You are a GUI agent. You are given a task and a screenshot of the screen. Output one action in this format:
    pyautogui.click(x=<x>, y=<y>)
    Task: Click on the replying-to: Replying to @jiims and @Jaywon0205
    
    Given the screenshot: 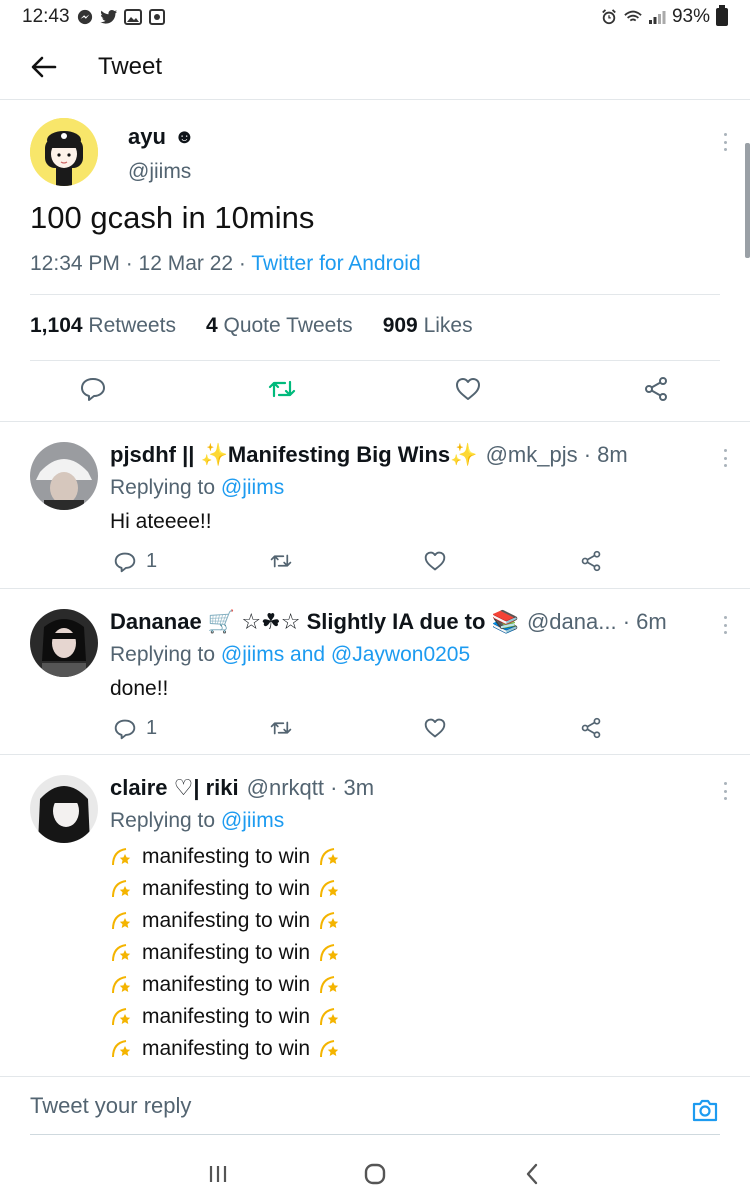 What is the action you would take?
    pyautogui.click(x=415, y=655)
    